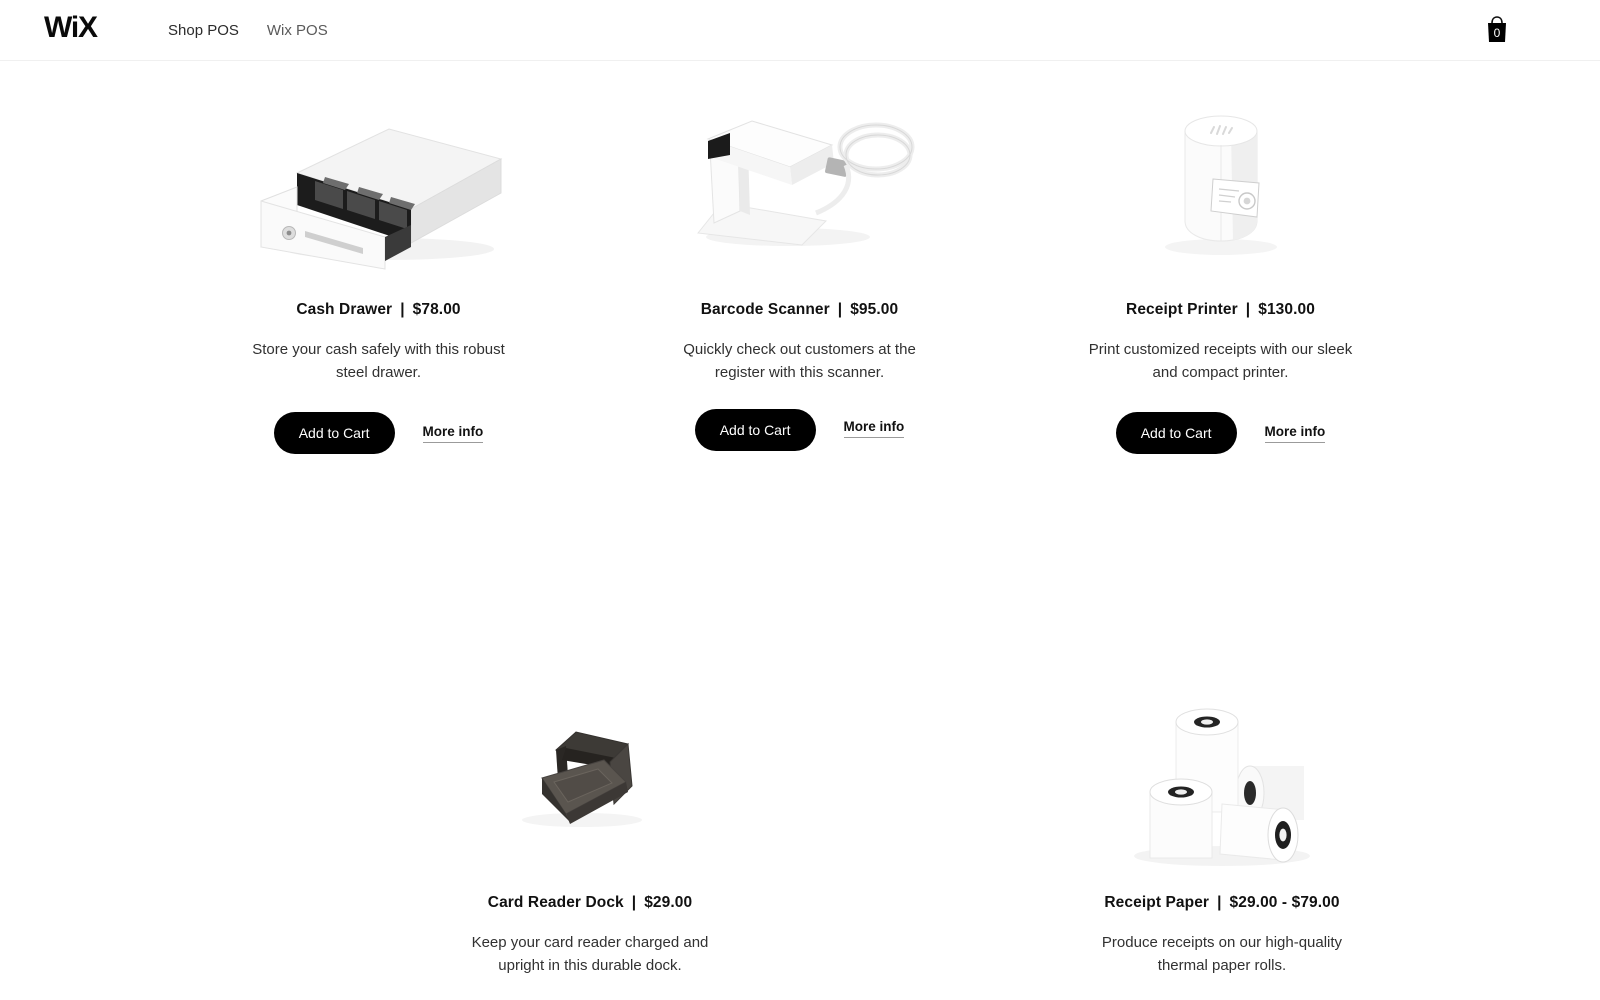 This screenshot has height=1000, width=1600. I want to click on receipt-paper-image, so click(1222, 777).